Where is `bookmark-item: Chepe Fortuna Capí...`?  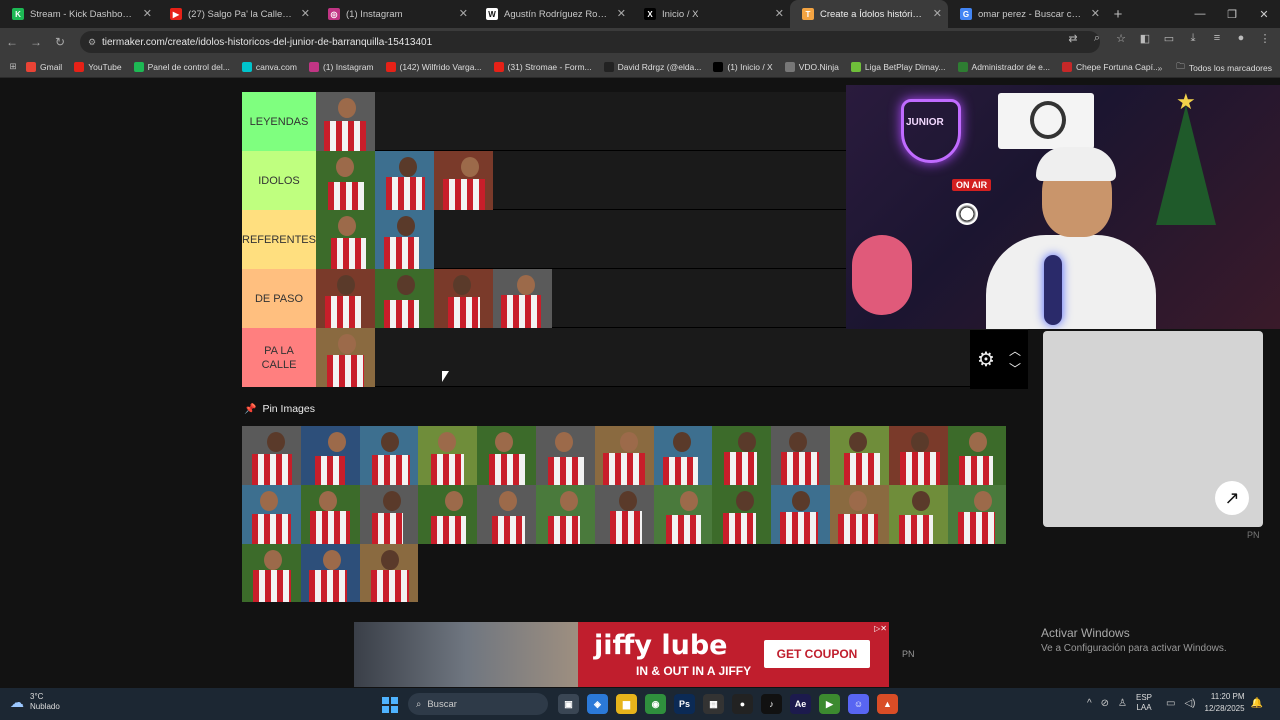
bookmark-item: Chepe Fortuna Capí... is located at coordinates (1110, 66).